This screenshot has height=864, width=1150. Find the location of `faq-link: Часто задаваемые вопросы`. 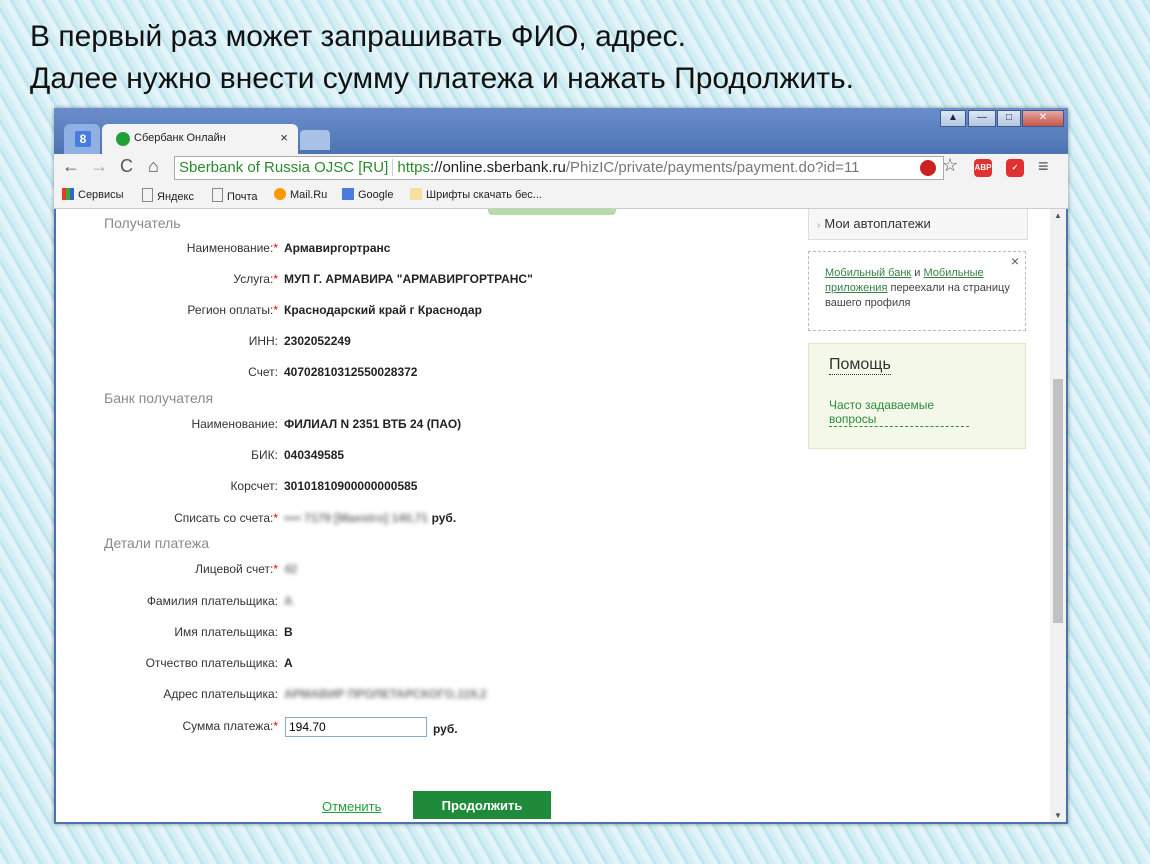

faq-link: Часто задаваемые вопросы is located at coordinates (899, 412).